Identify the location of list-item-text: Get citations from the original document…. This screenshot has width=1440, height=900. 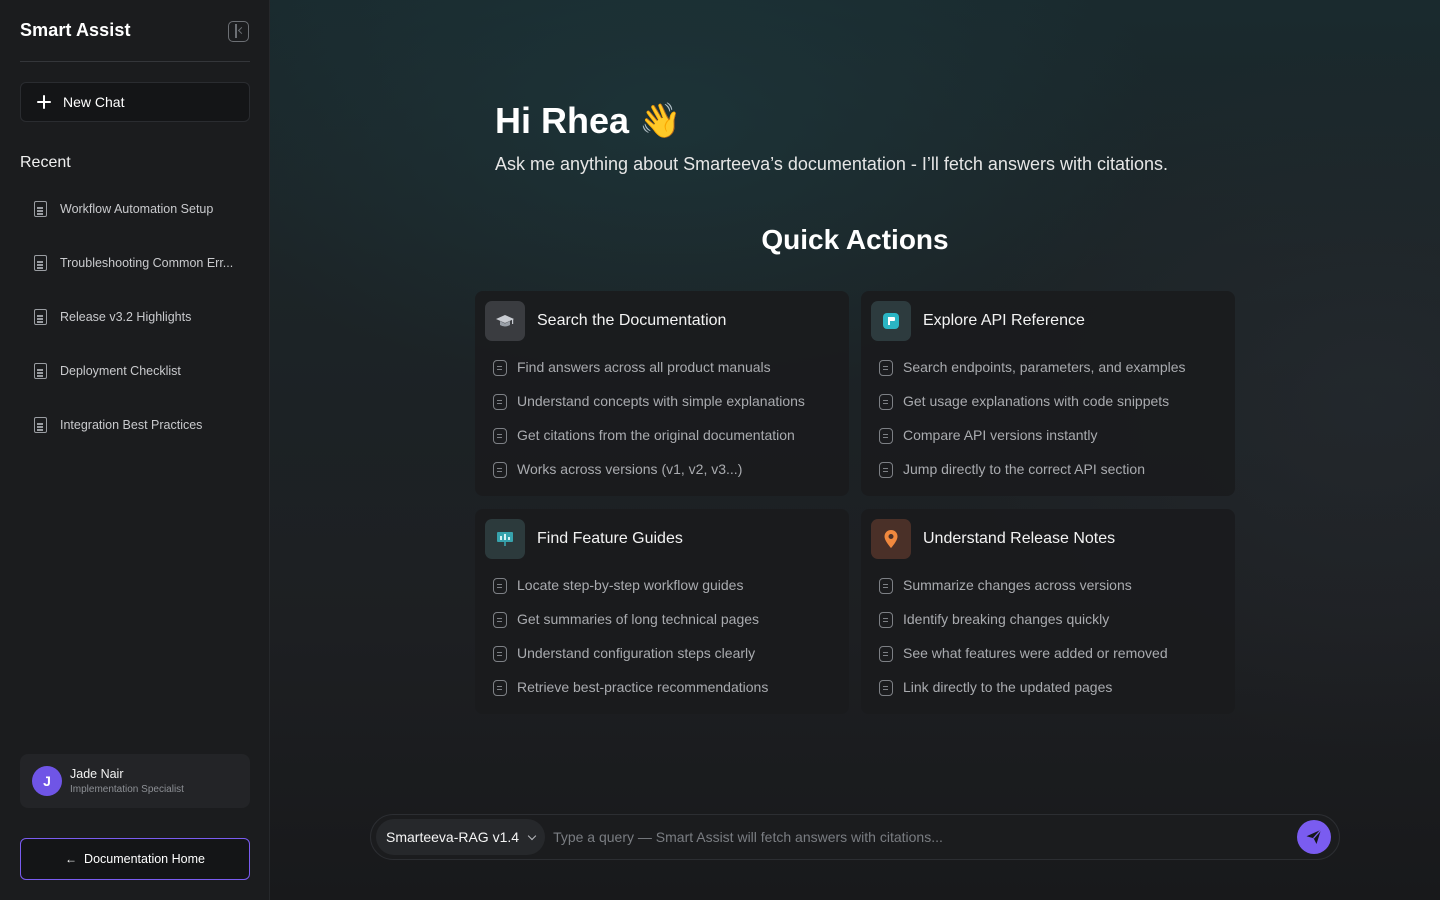
(656, 435).